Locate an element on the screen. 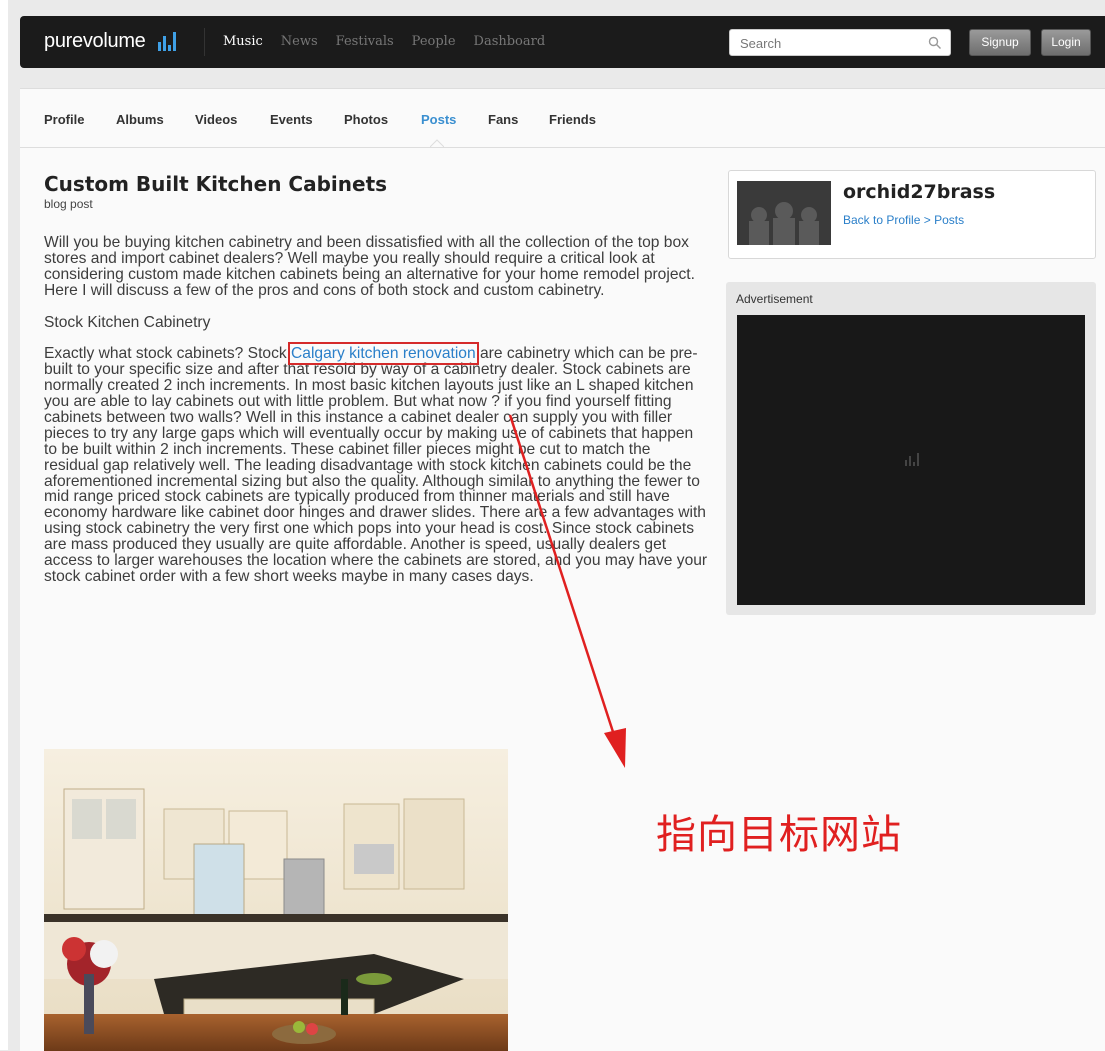 The width and height of the screenshot is (1105, 1051). ad-logo-bars-icon is located at coordinates (912, 459).